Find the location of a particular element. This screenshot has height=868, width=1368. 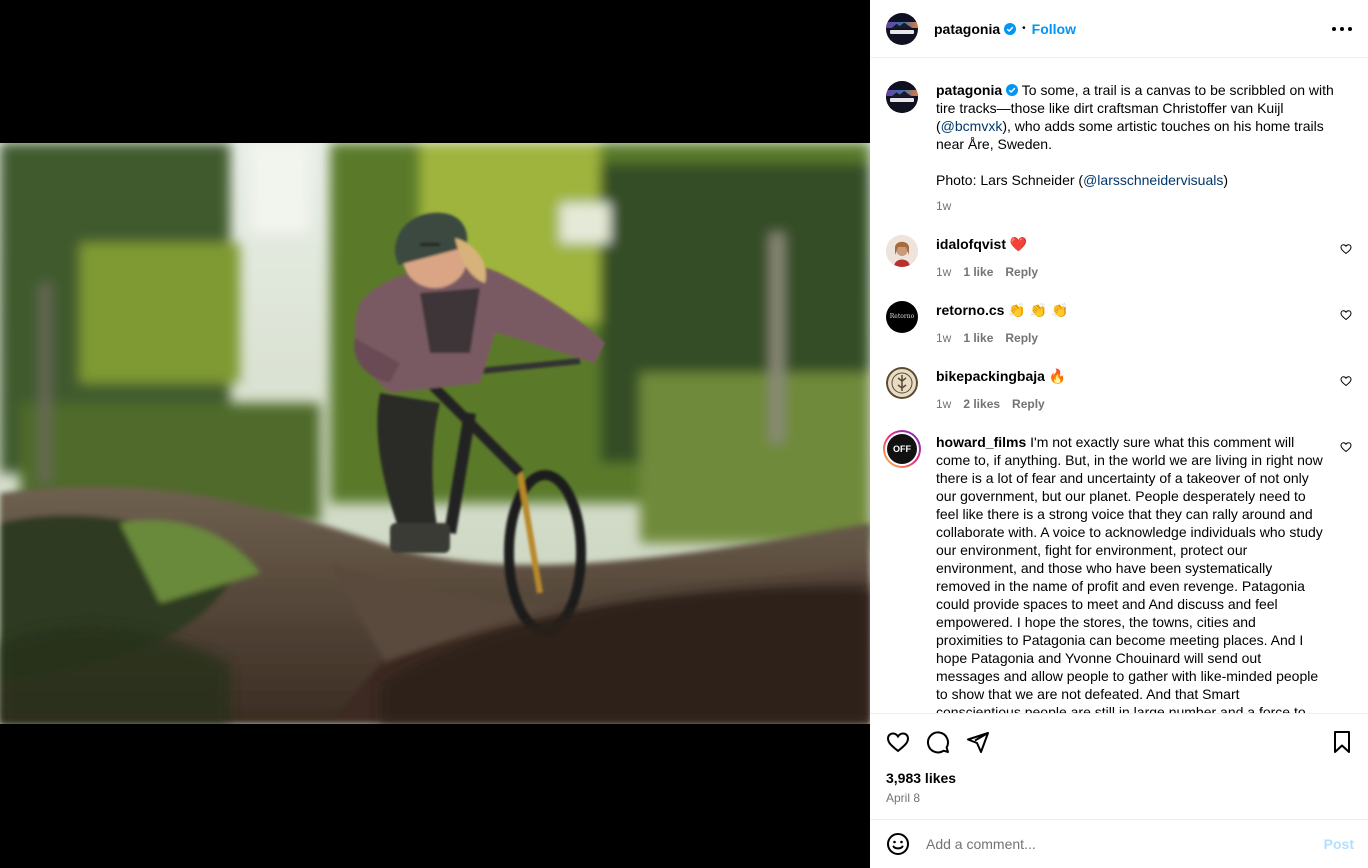

avatar: OFF is located at coordinates (902, 449).